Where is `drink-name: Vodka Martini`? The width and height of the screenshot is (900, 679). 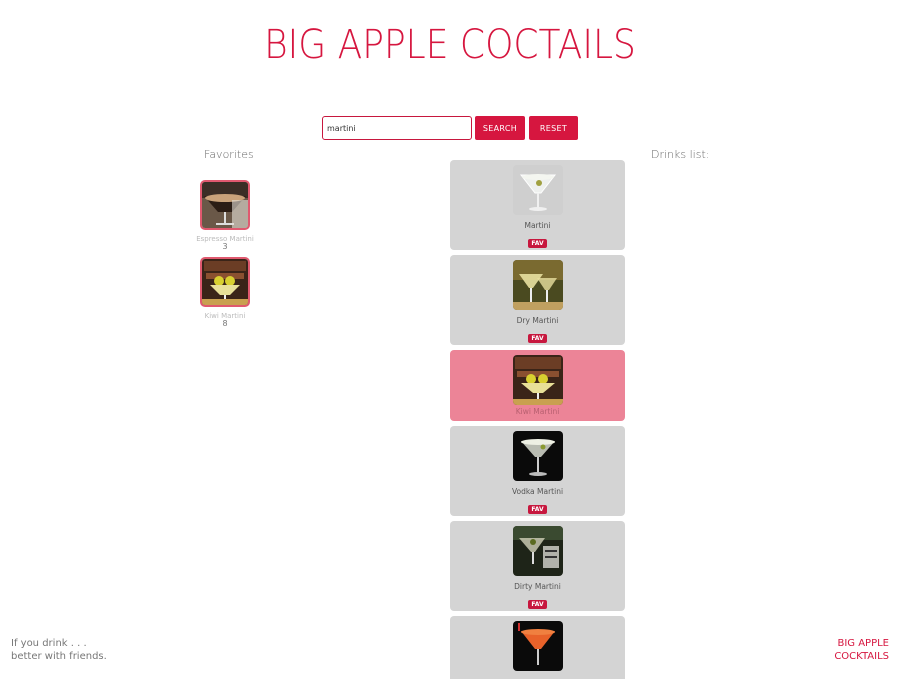
drink-name: Vodka Martini is located at coordinates (537, 491).